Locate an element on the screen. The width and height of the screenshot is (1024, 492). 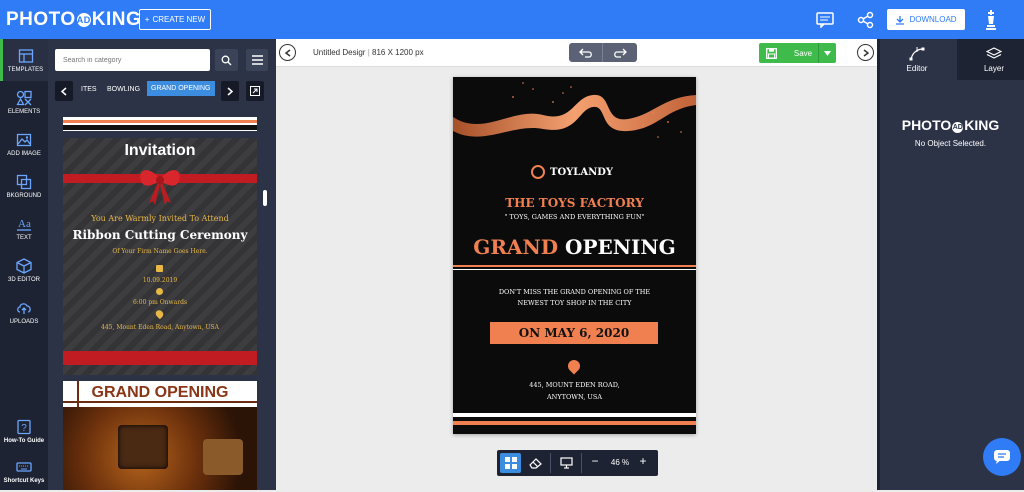
app-logo: PHOTOADKING is located at coordinates (73, 20).